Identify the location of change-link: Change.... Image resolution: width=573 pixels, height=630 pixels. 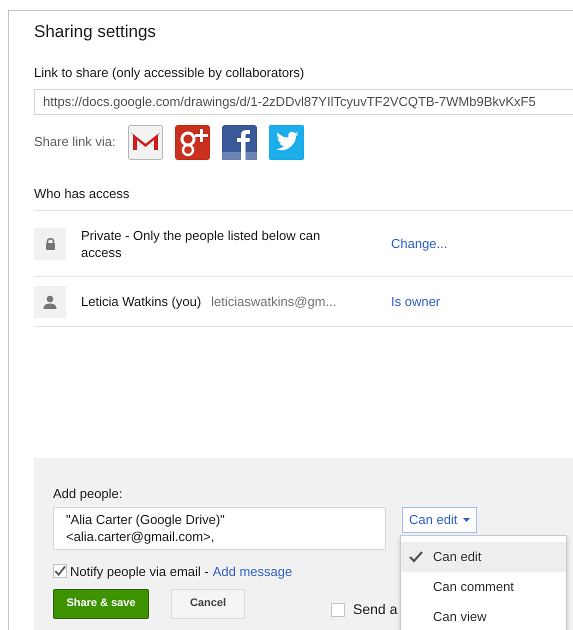
(419, 244).